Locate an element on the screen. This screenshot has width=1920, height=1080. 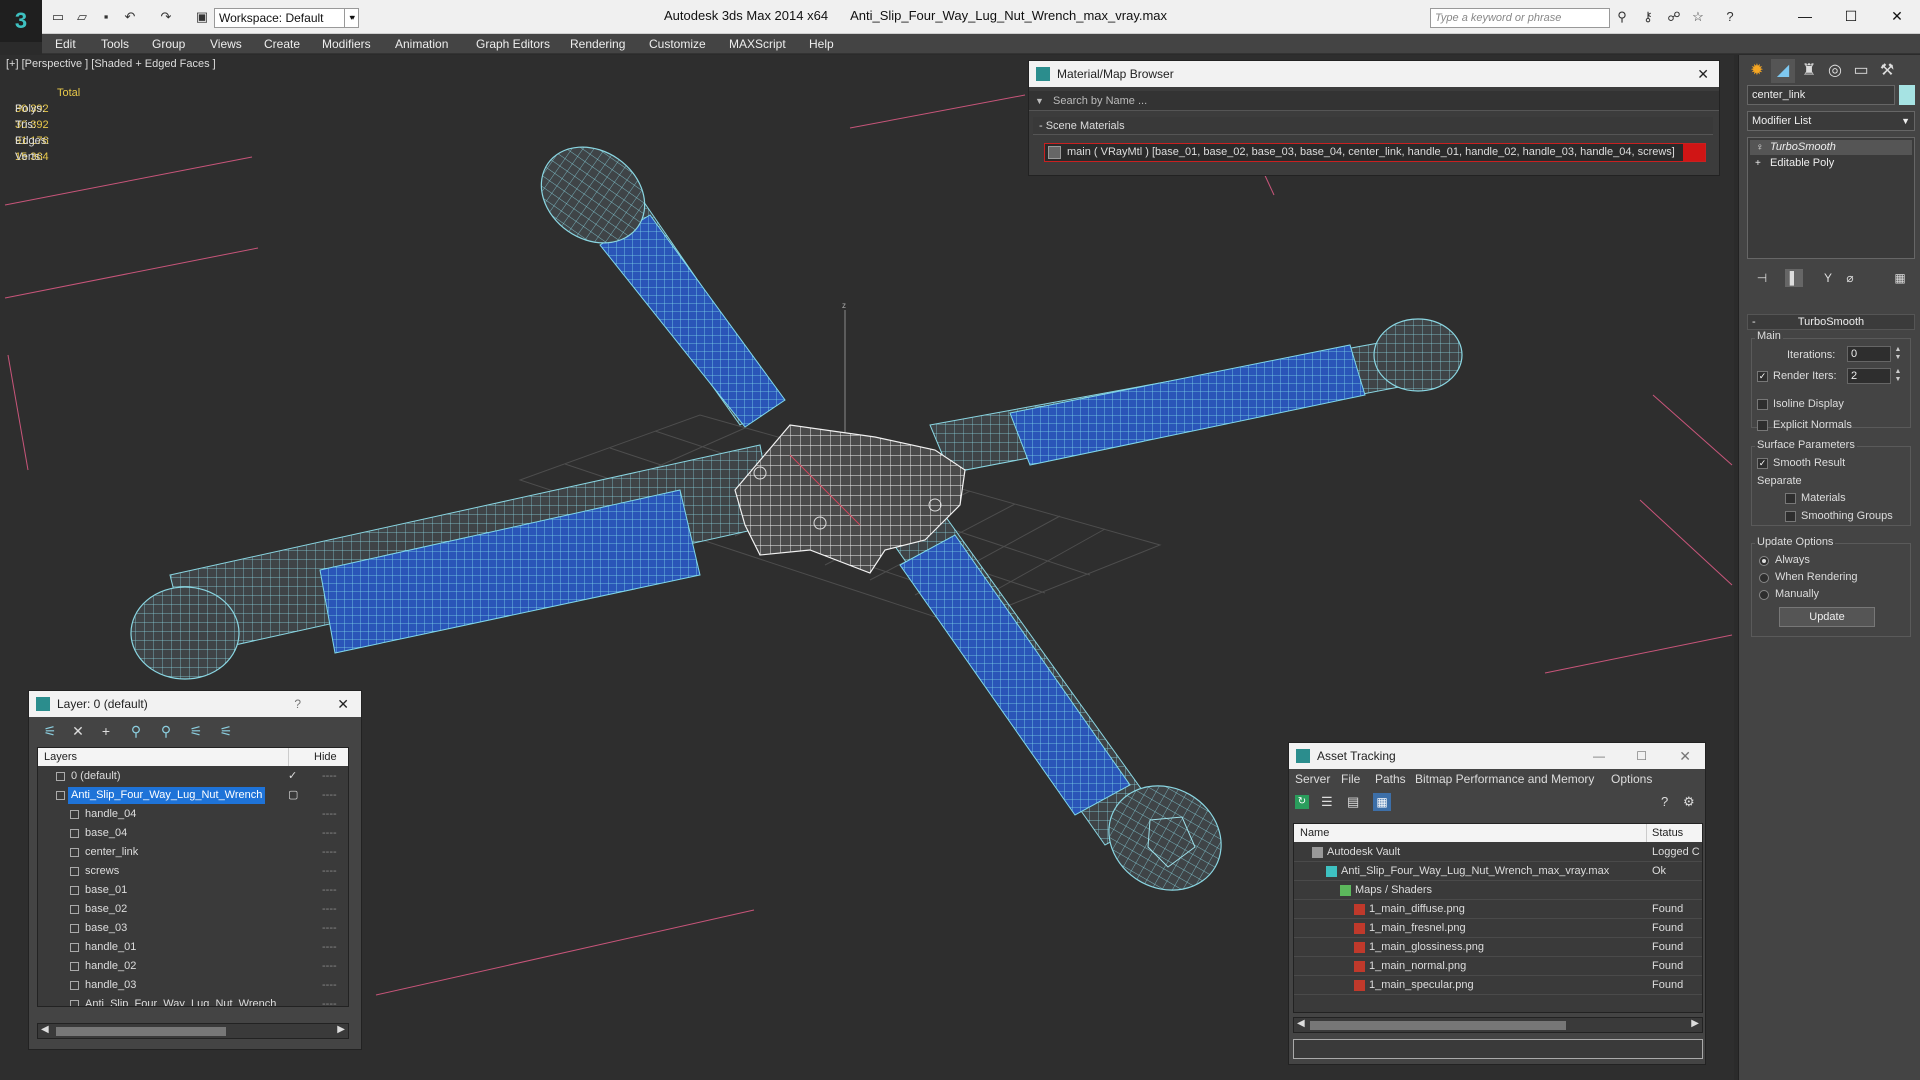
separate-materials-checkbox is located at coordinates (1790, 498).